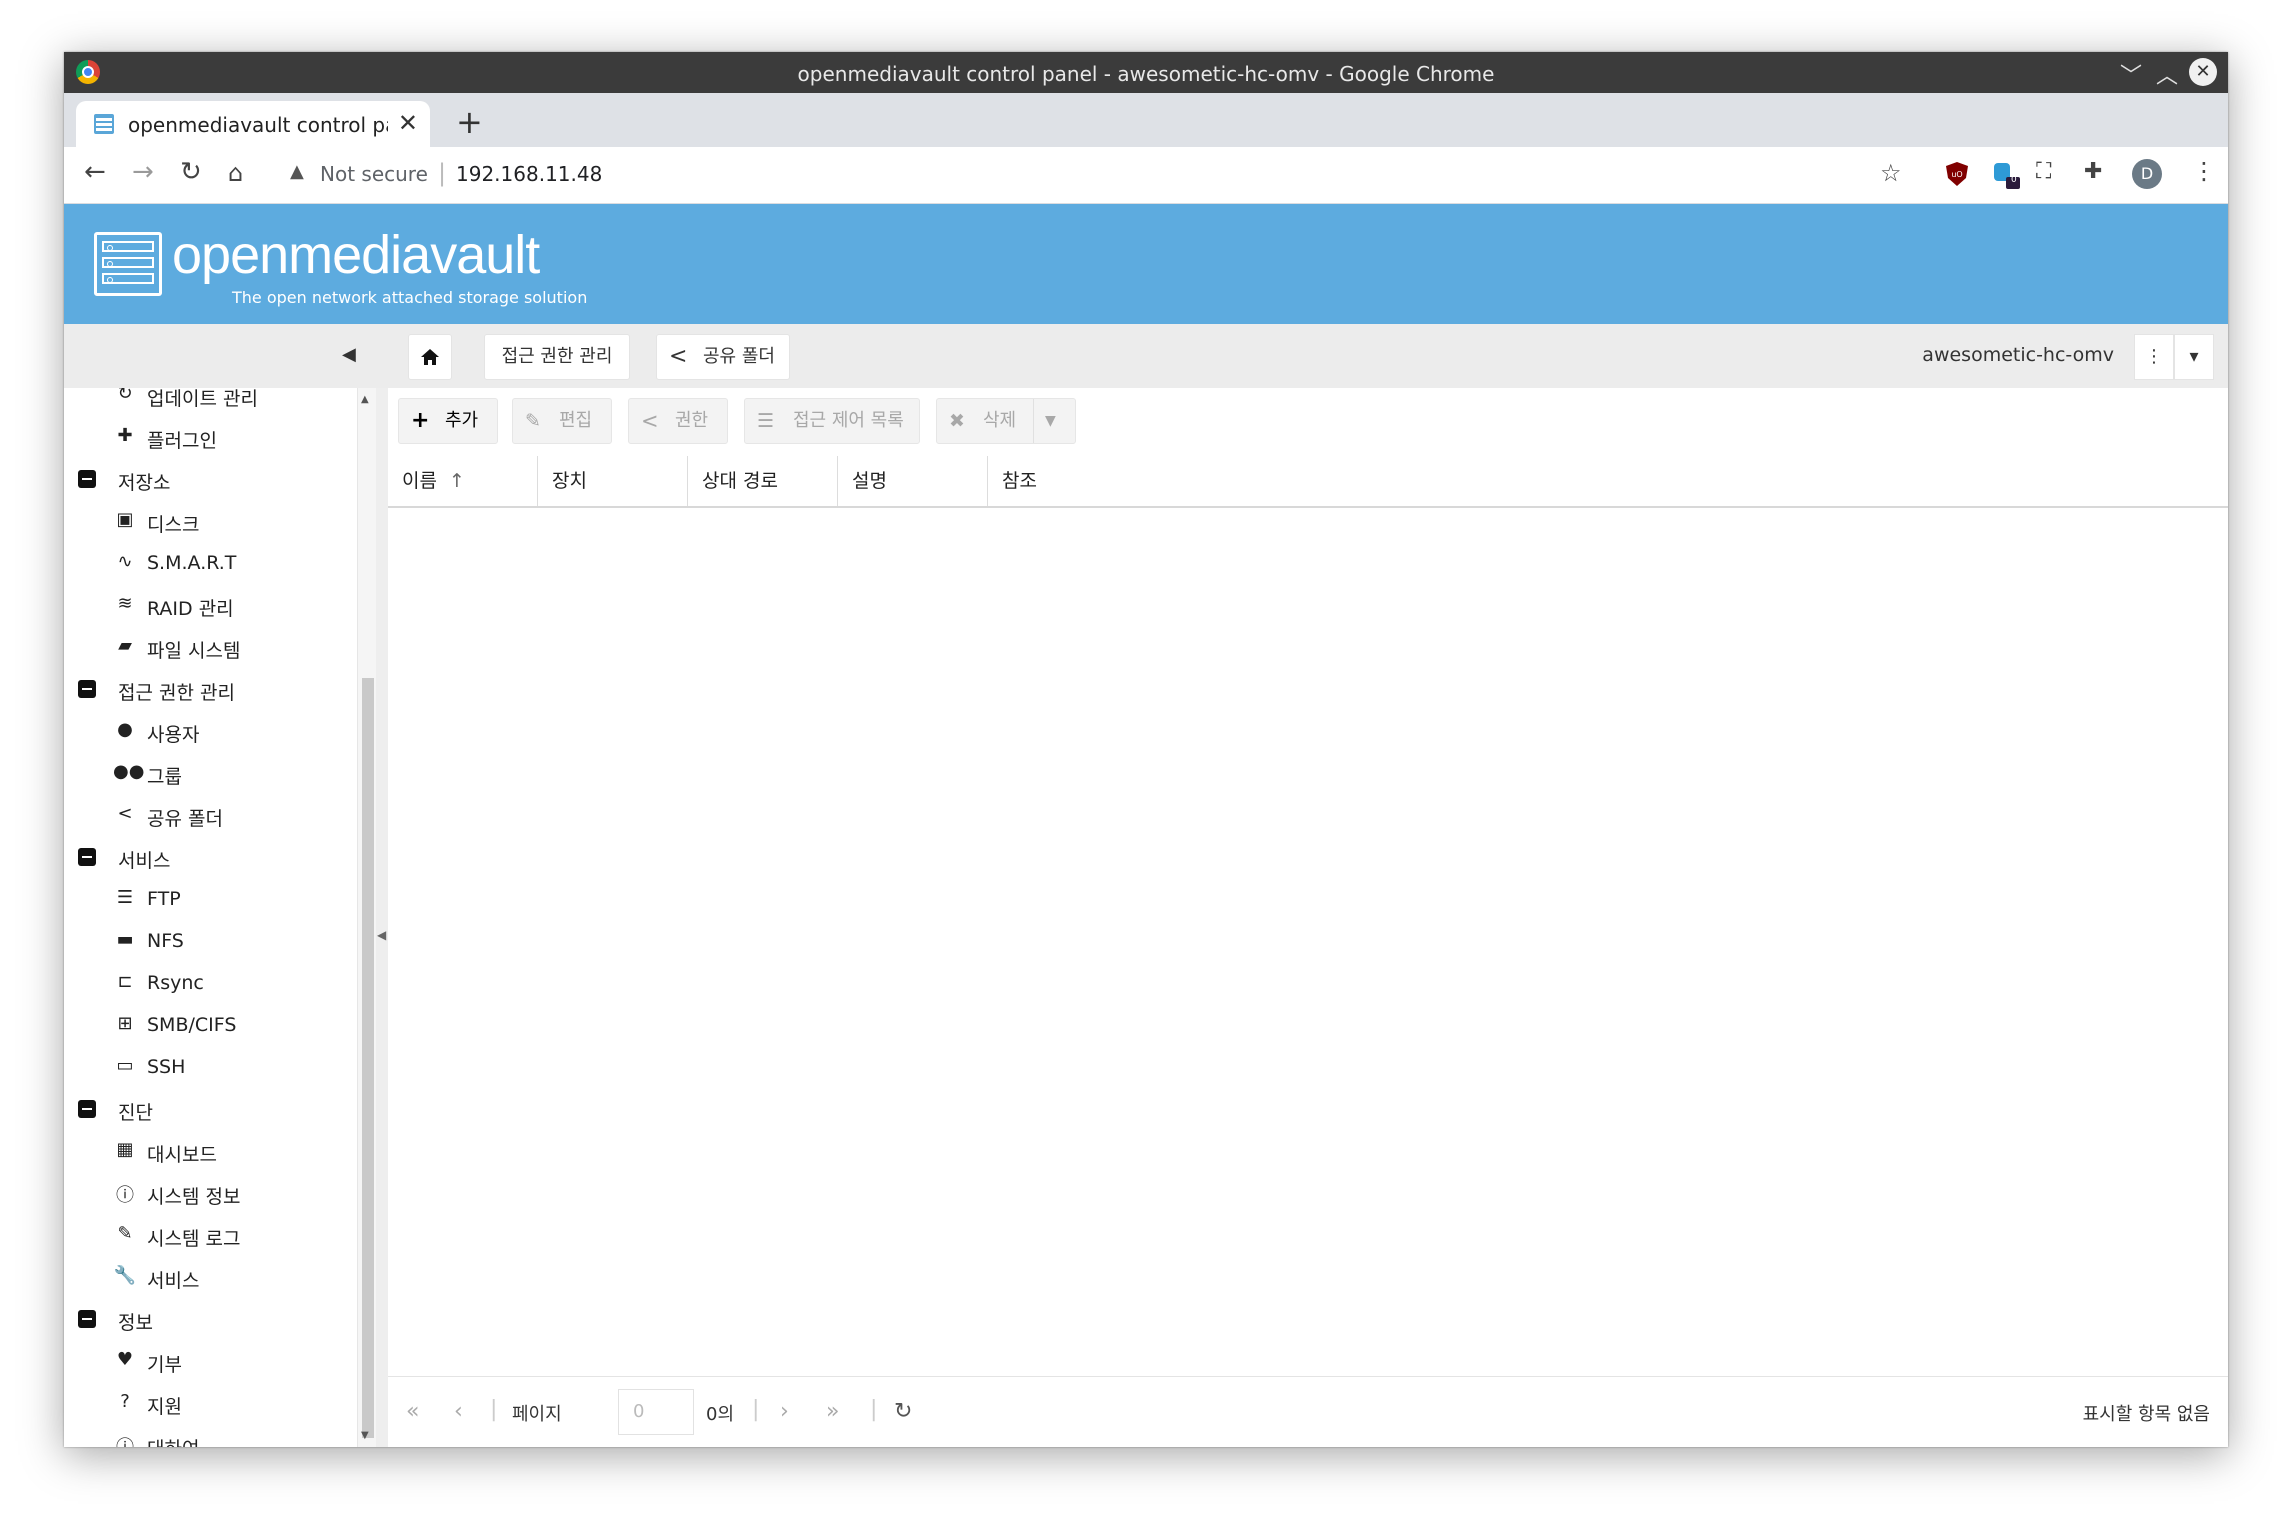 The image size is (2292, 1523). What do you see at coordinates (430, 357) in the screenshot?
I see `home-crumb-button` at bounding box center [430, 357].